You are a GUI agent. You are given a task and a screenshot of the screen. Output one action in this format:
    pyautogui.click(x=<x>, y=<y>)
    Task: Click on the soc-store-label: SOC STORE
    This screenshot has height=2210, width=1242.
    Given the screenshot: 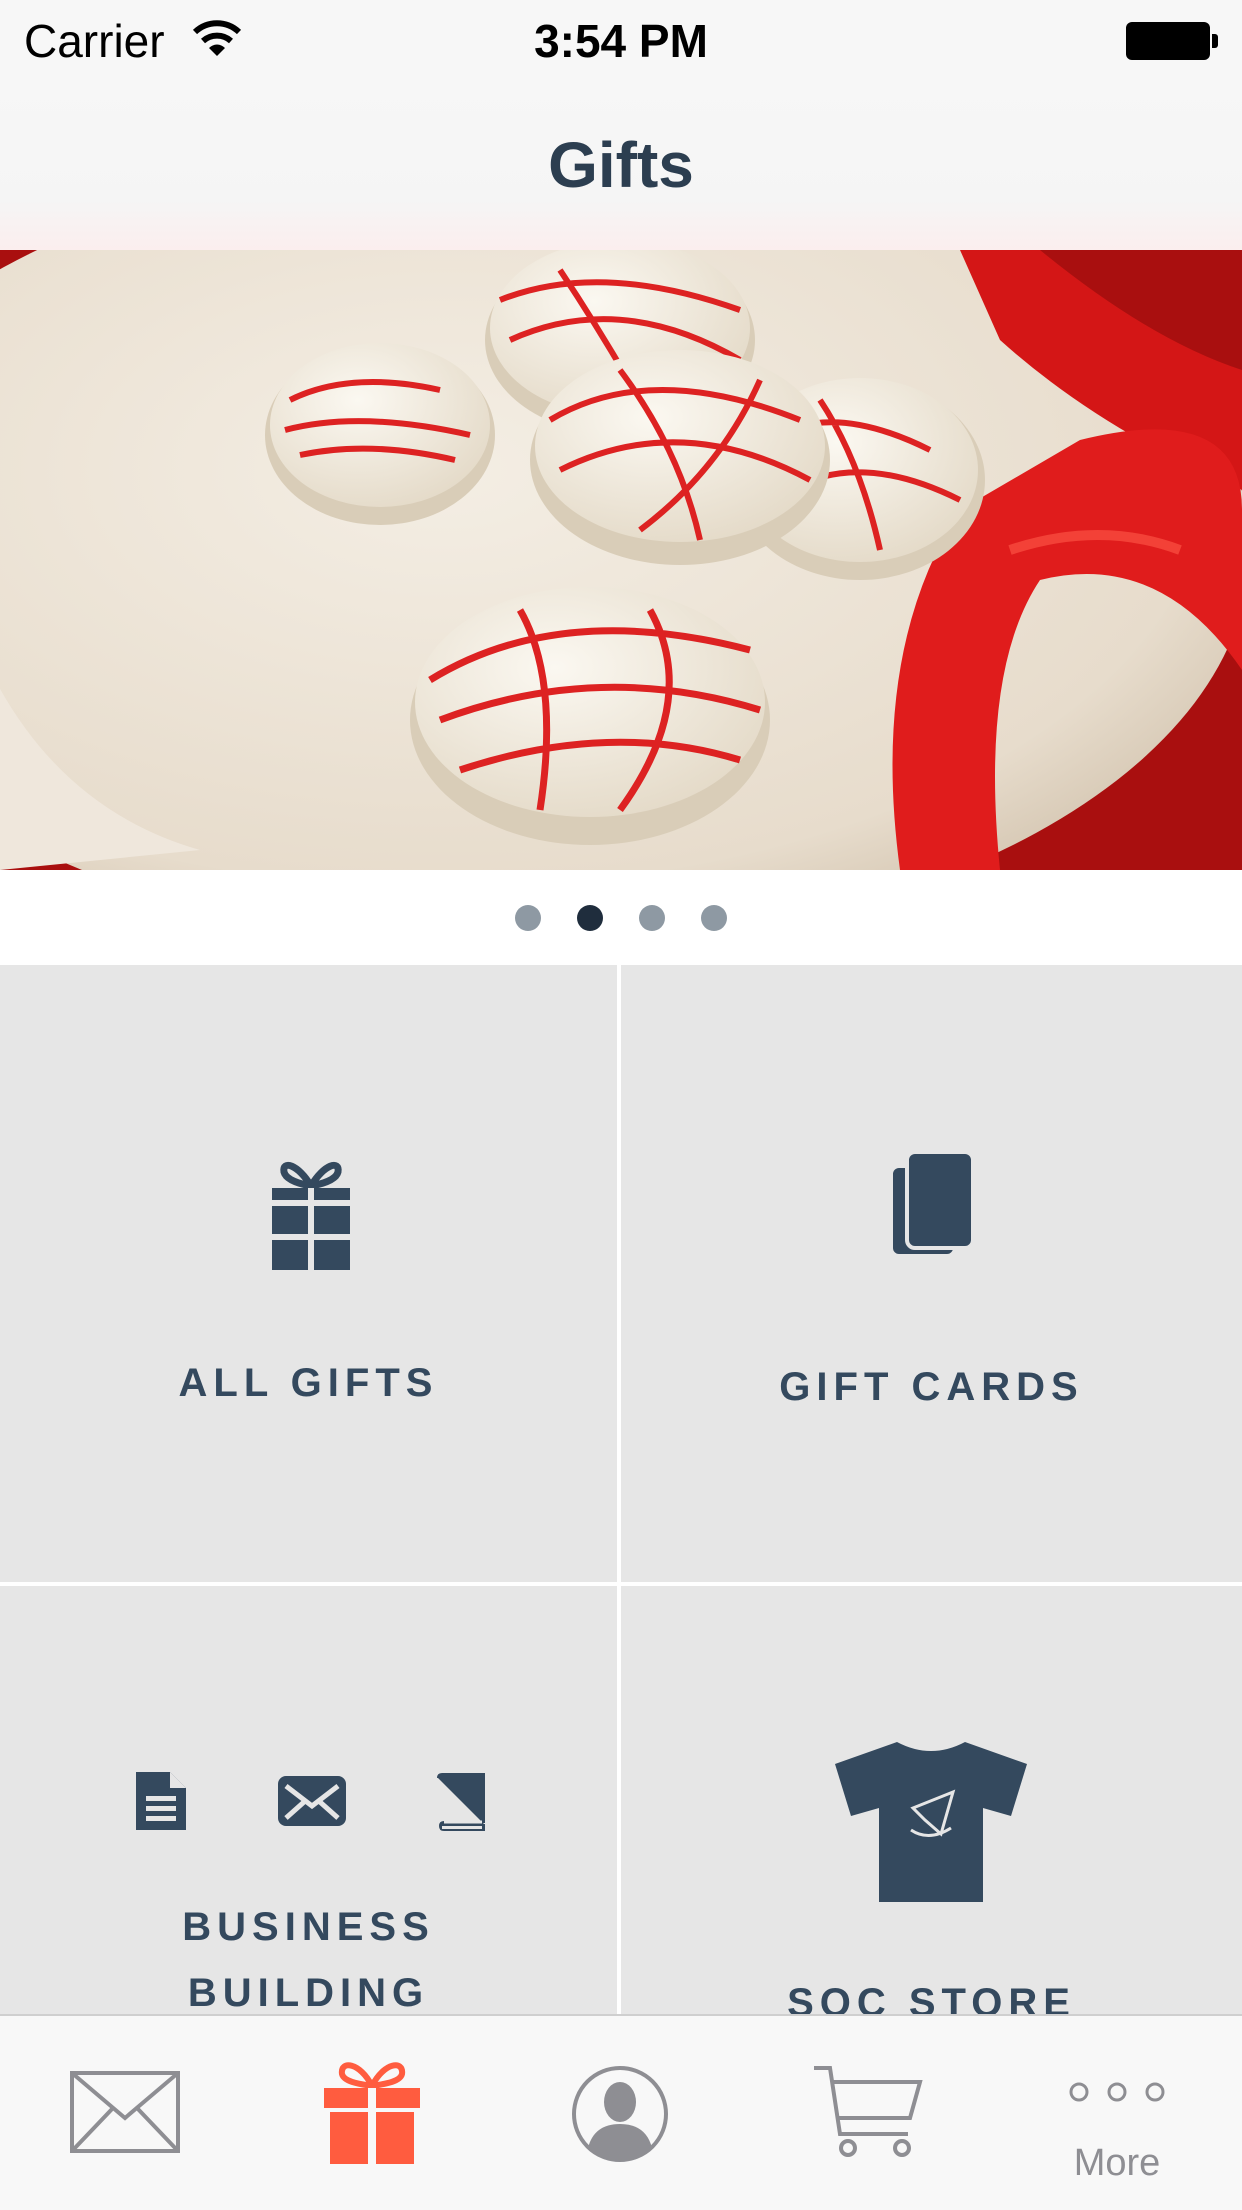 What is the action you would take?
    pyautogui.click(x=931, y=1998)
    